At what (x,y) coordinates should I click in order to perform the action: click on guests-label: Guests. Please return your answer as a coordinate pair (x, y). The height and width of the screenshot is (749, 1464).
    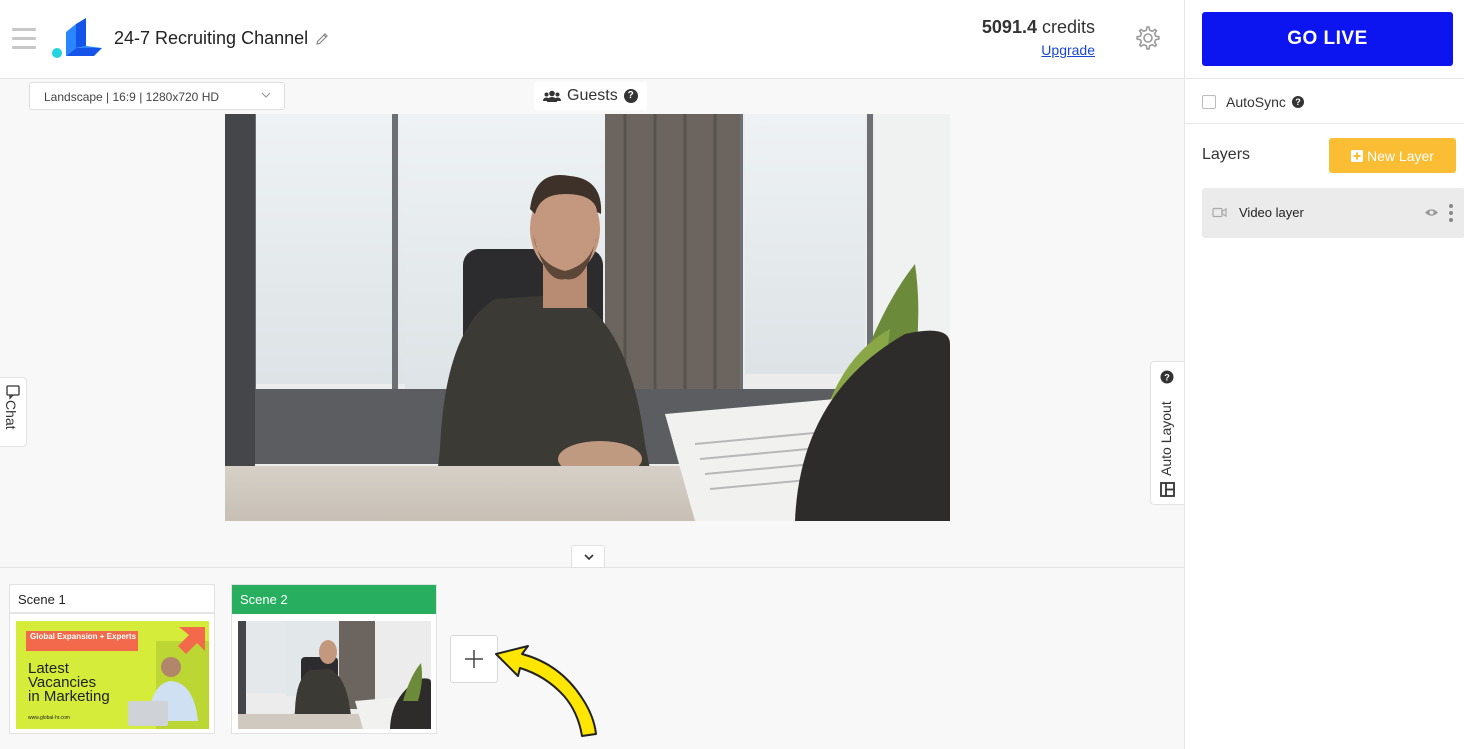
    Looking at the image, I should click on (592, 95).